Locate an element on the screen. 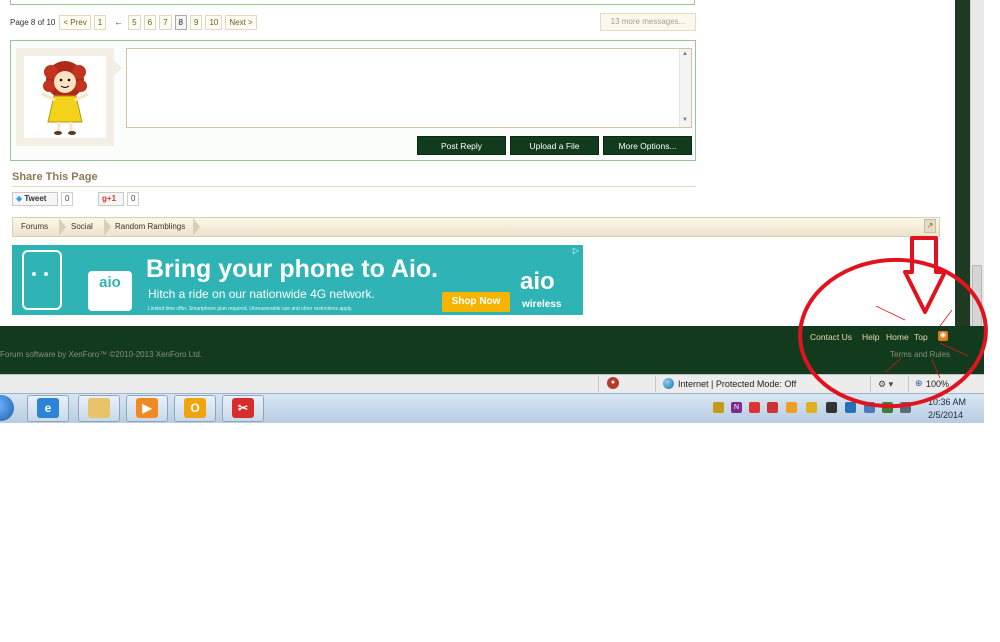 This screenshot has height=642, width=1000. footer-link-help: Help is located at coordinates (870, 337).